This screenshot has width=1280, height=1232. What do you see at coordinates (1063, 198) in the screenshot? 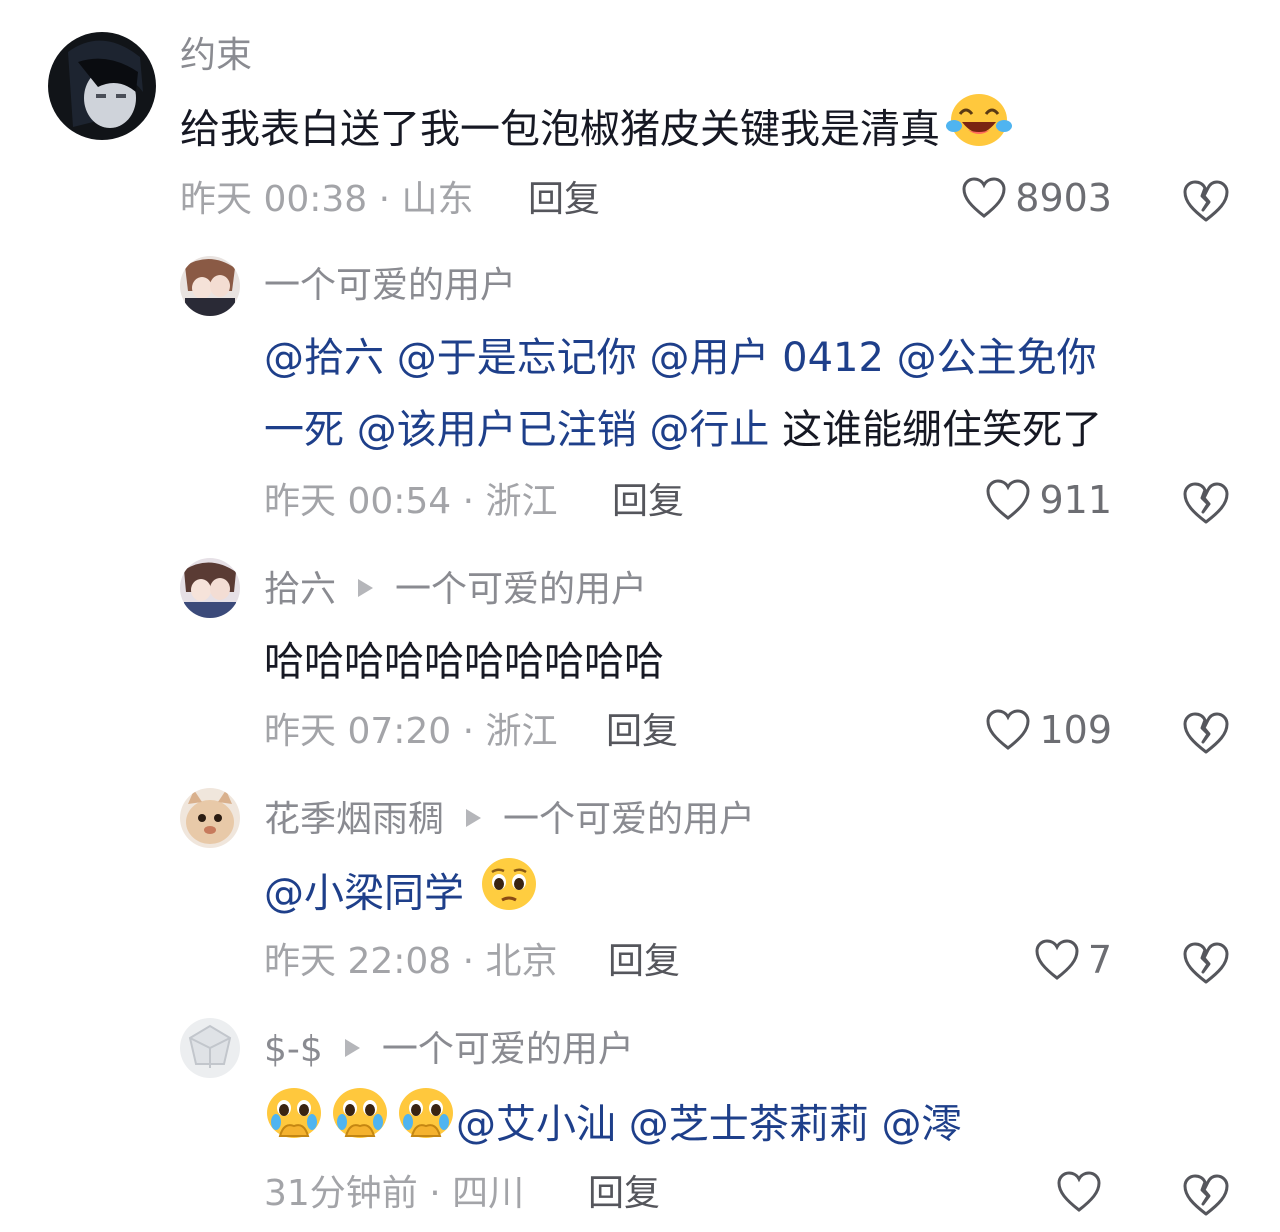
I see `like-count: 8903` at bounding box center [1063, 198].